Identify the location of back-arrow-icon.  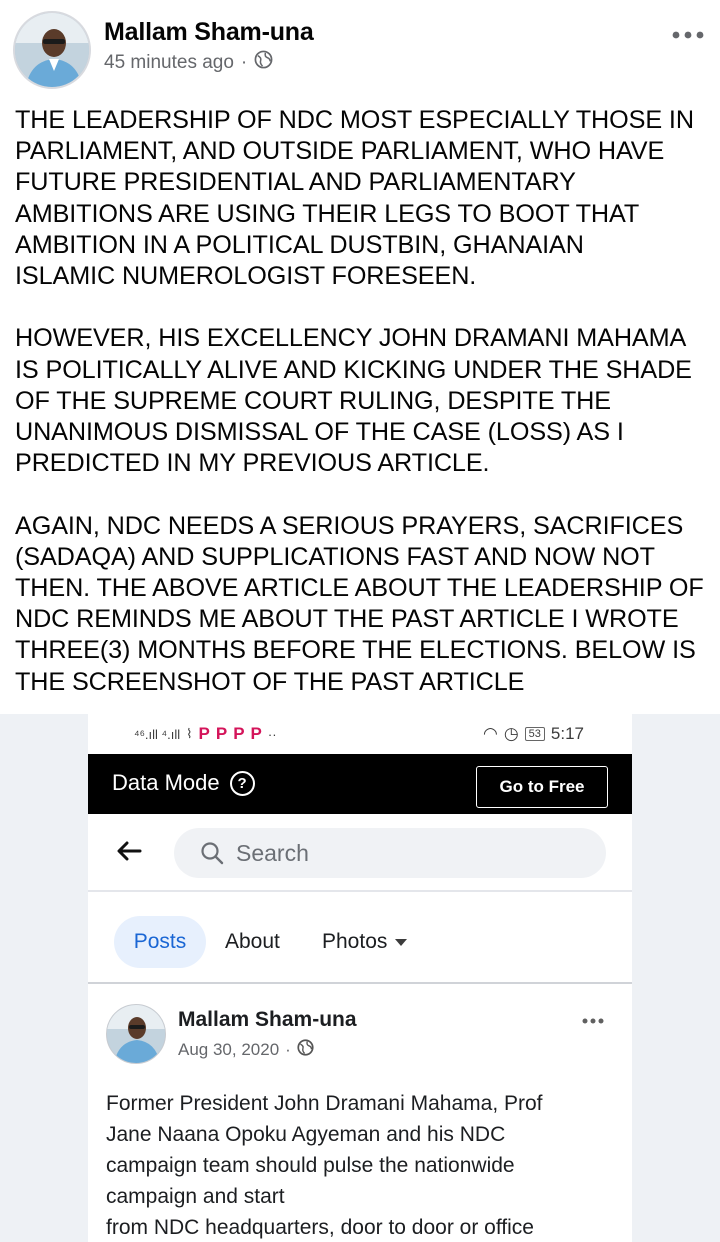
(129, 853).